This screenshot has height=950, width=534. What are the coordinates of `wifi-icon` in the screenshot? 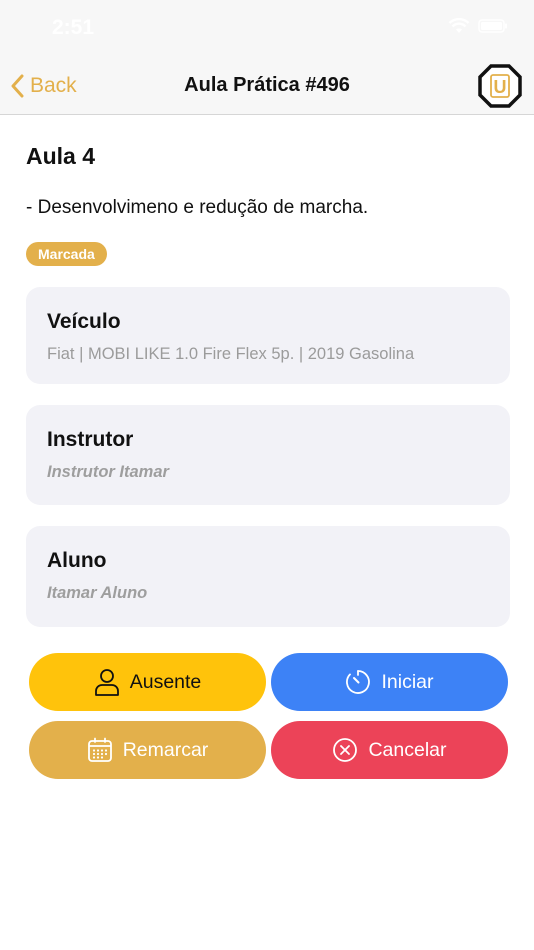 It's located at (459, 25).